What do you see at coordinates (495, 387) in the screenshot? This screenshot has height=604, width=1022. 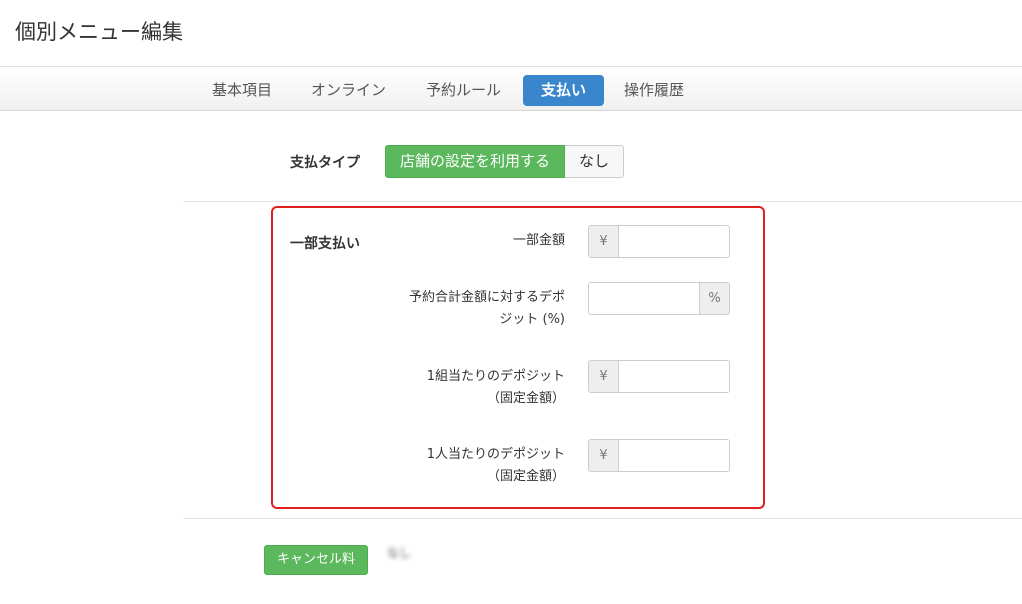 I see `deposit-per-group-label: 1組当たりのデポジット （固定金額）` at bounding box center [495, 387].